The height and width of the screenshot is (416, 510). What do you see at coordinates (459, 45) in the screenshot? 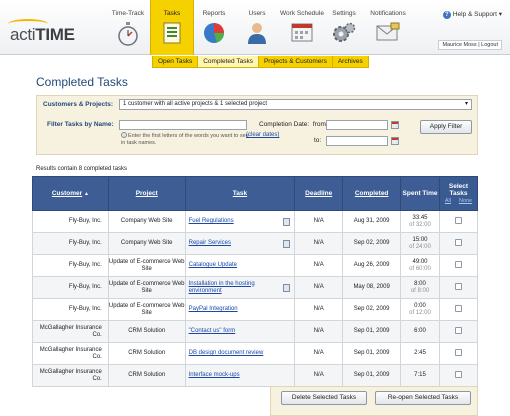
I see `user-name: Maurice Moss` at bounding box center [459, 45].